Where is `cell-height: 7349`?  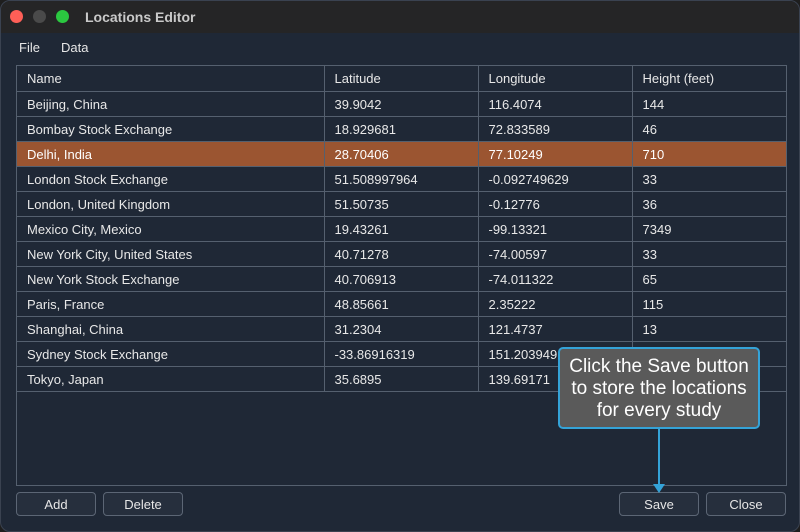 cell-height: 7349 is located at coordinates (709, 229).